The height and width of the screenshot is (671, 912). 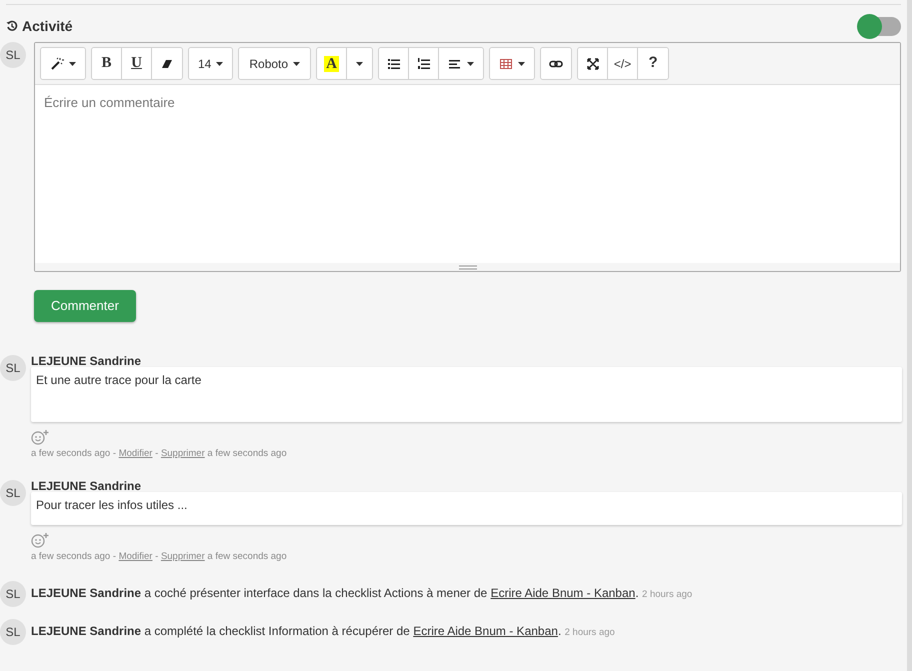 What do you see at coordinates (506, 63) in the screenshot?
I see `table-icon` at bounding box center [506, 63].